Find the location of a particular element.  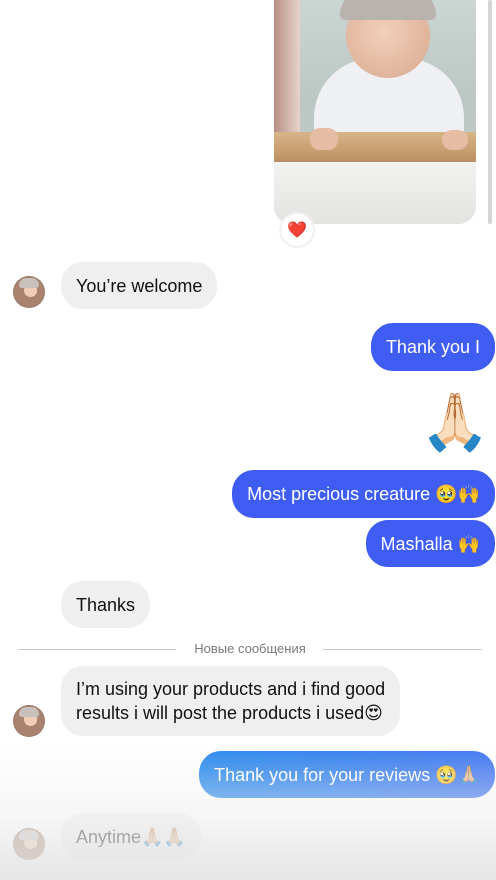

message-bubble-incoming: Thanks is located at coordinates (106, 604).